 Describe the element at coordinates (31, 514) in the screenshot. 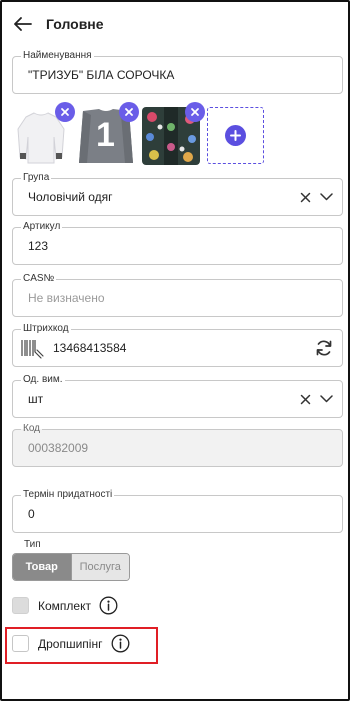

I see `shelf-life-field-value: 0` at that location.